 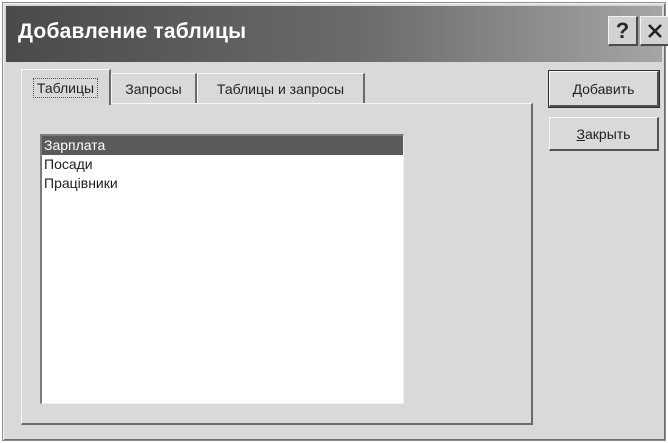 I want to click on help-icon: ?, so click(x=622, y=30).